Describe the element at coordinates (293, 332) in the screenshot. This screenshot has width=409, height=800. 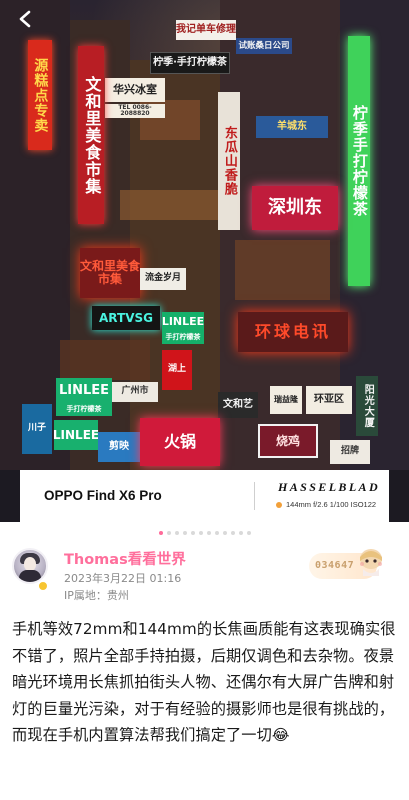
I see `sign-huanqiu: 环球电讯` at that location.